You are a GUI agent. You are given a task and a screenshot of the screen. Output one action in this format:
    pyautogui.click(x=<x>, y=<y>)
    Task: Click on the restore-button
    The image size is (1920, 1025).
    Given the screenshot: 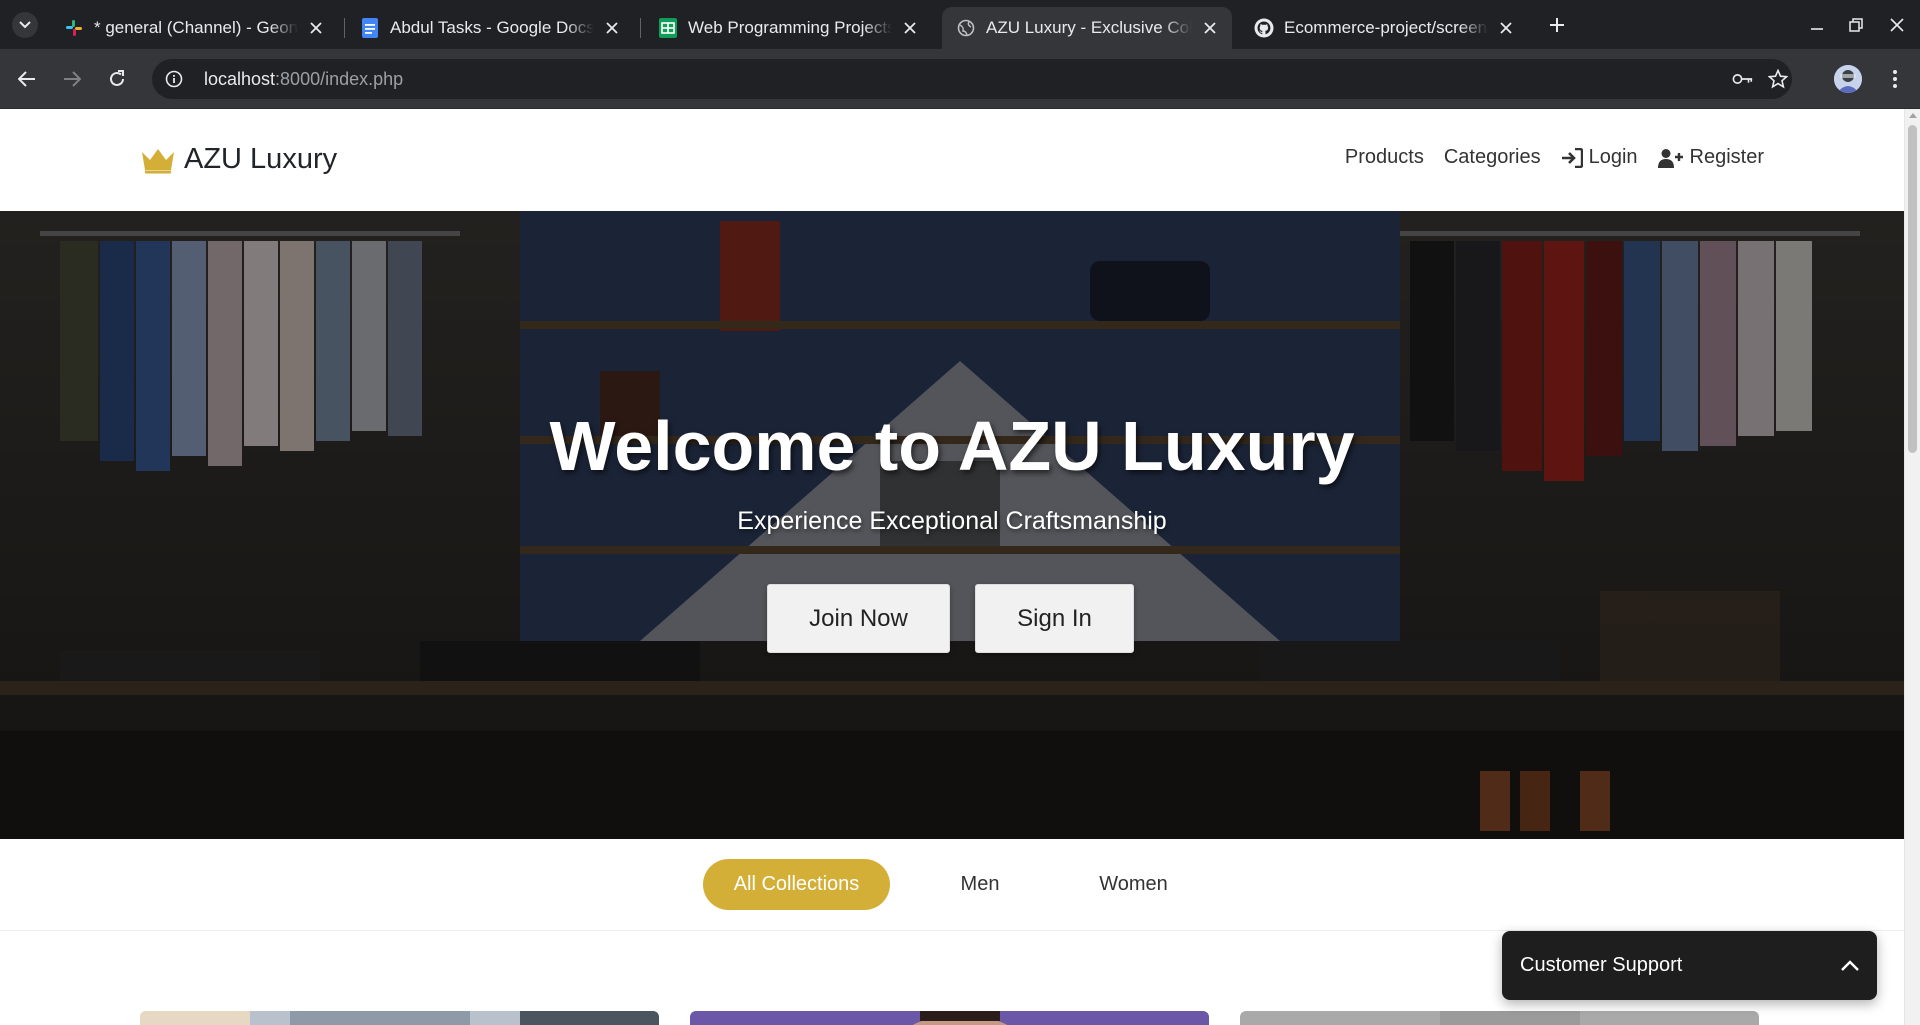 What is the action you would take?
    pyautogui.click(x=1856, y=25)
    